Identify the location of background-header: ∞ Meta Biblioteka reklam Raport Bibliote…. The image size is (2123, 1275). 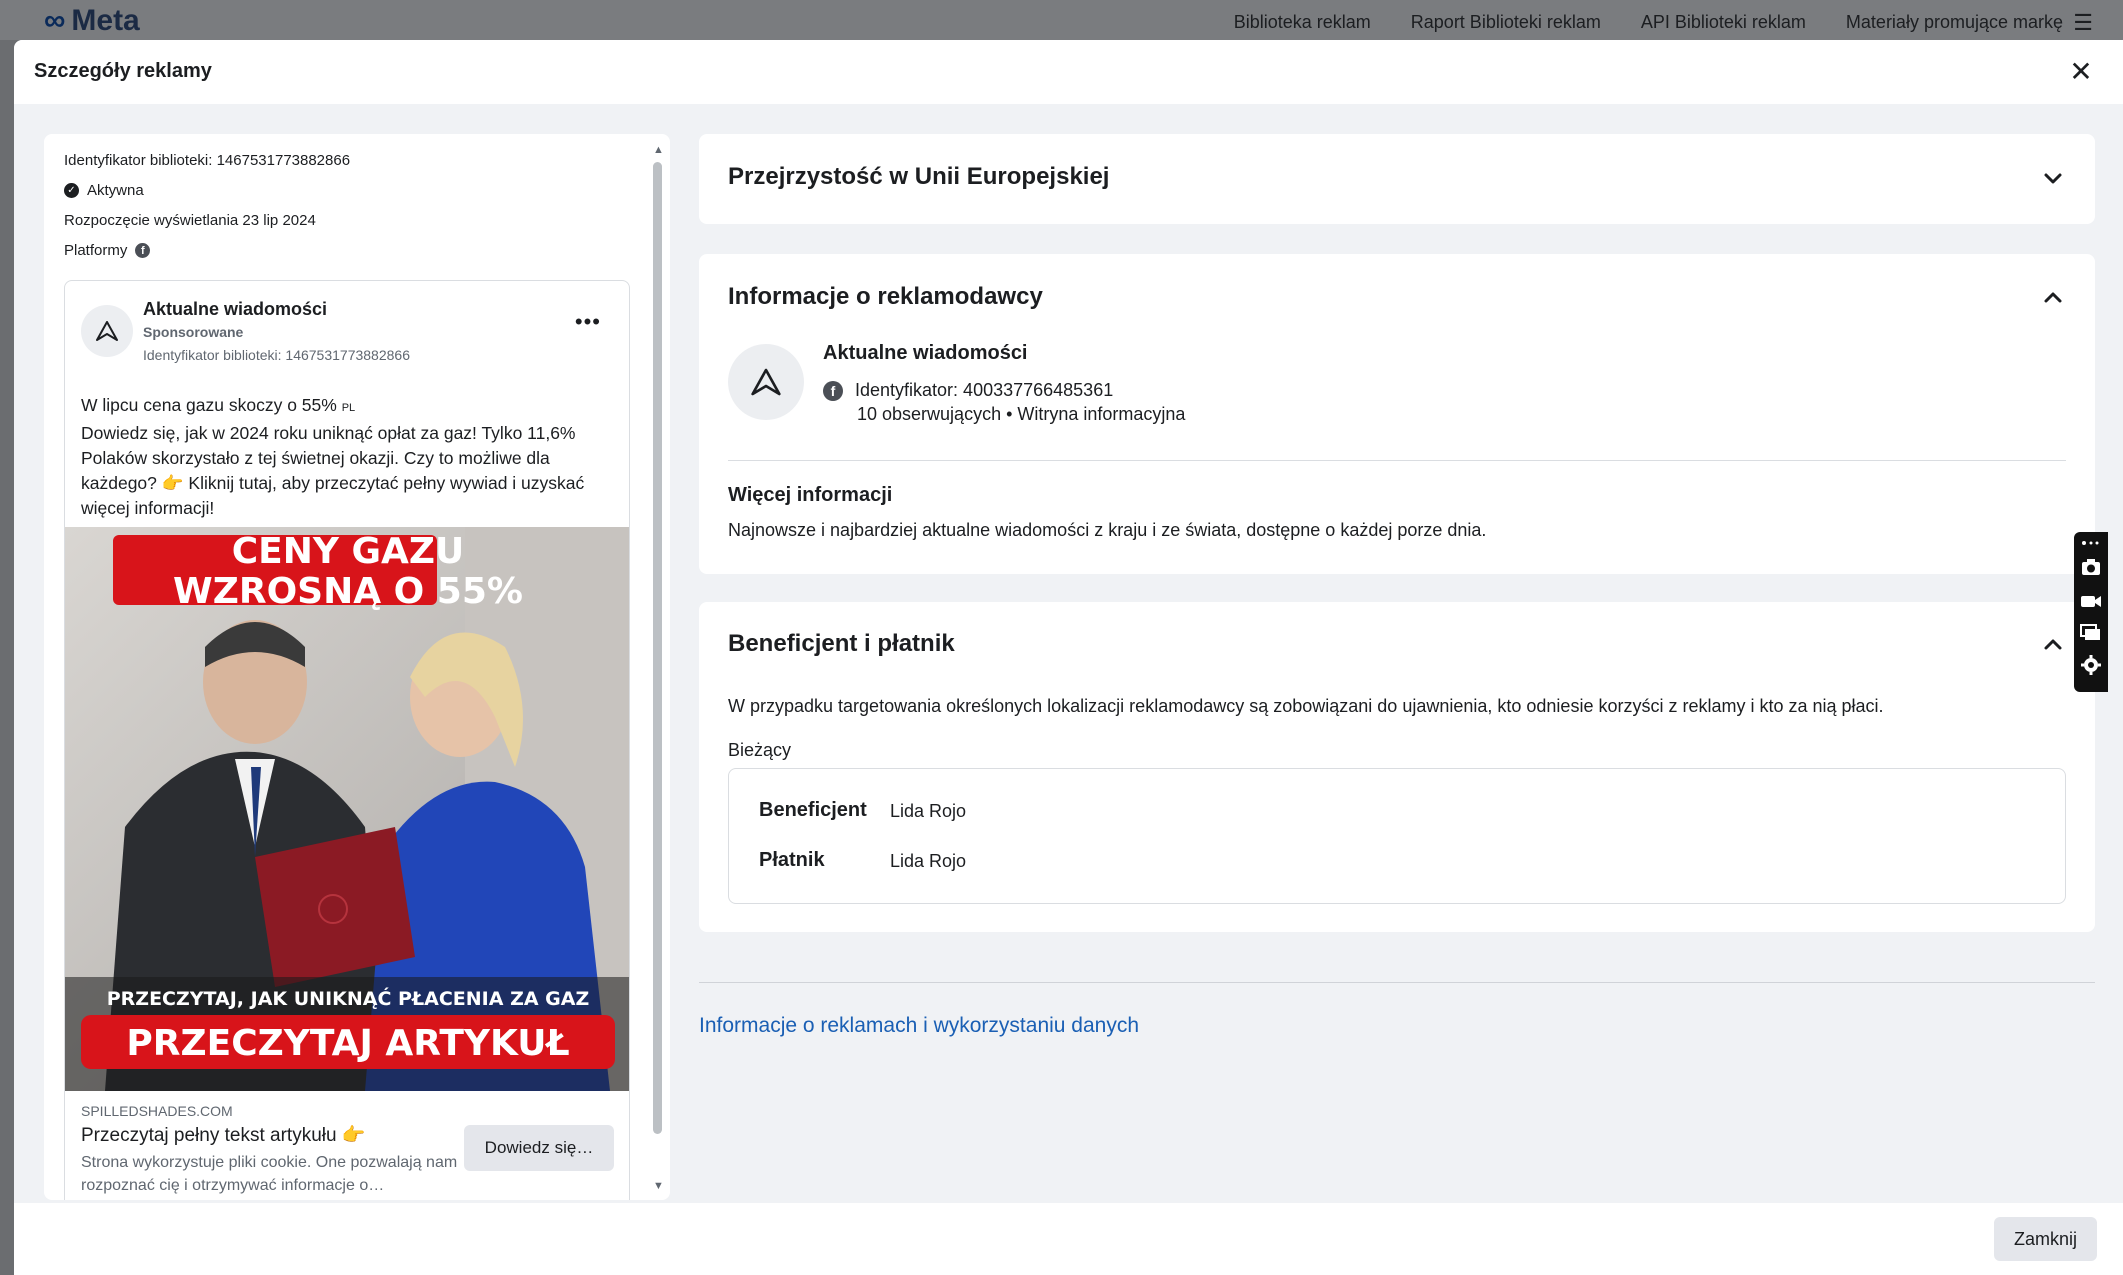
(1061, 20).